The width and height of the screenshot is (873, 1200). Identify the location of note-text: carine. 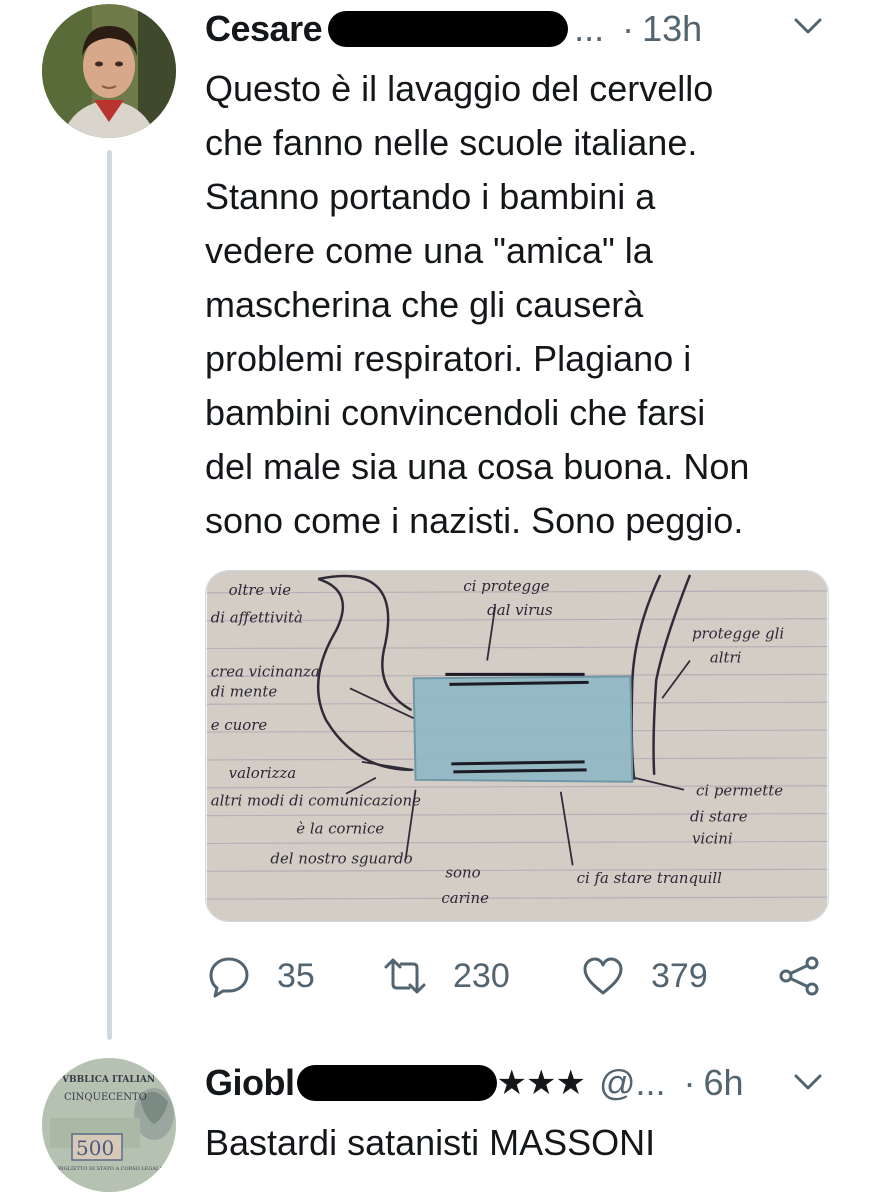
(465, 898).